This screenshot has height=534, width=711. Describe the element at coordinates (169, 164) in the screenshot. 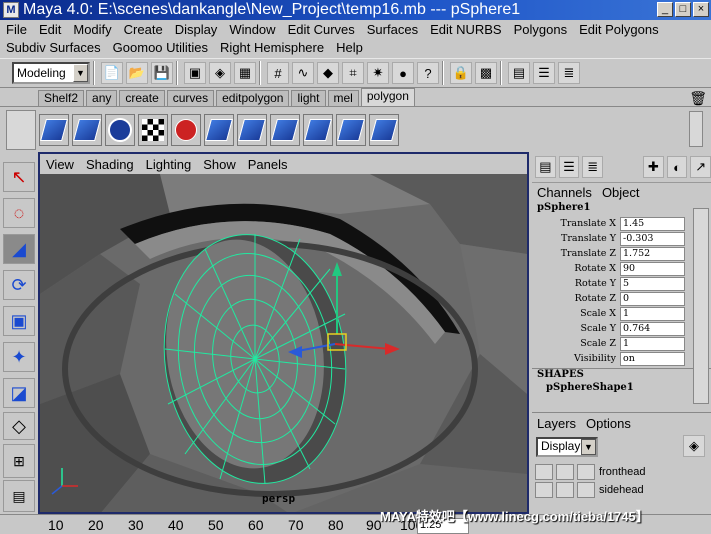

I see `viewport-menu-lighting: Lighting` at that location.